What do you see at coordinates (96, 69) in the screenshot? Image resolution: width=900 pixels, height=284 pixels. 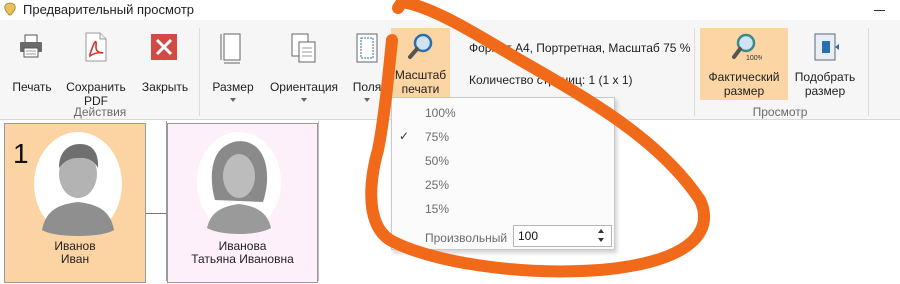 I see `save-pdf-button: Сохранить PDF` at bounding box center [96, 69].